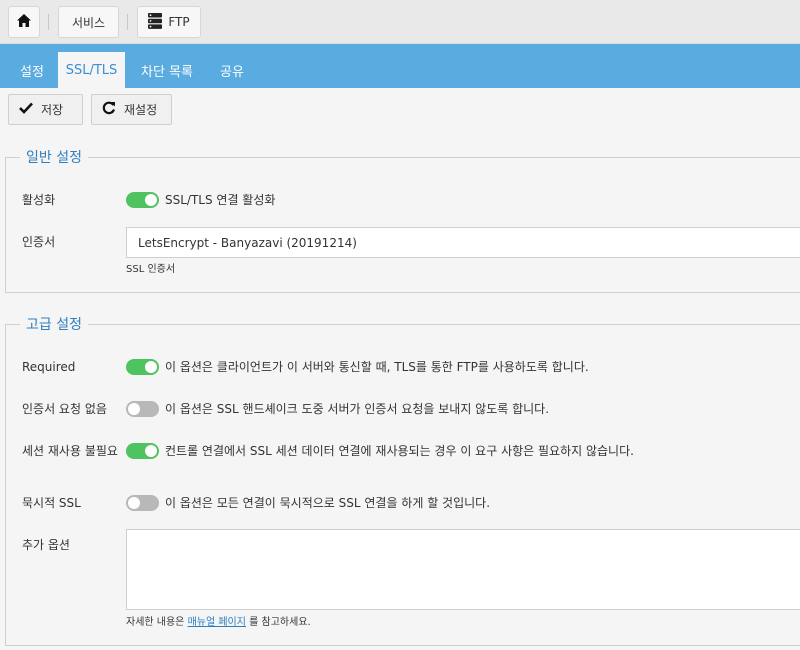  Describe the element at coordinates (142, 409) in the screenshot. I see `no-cert-request-toggle` at that location.